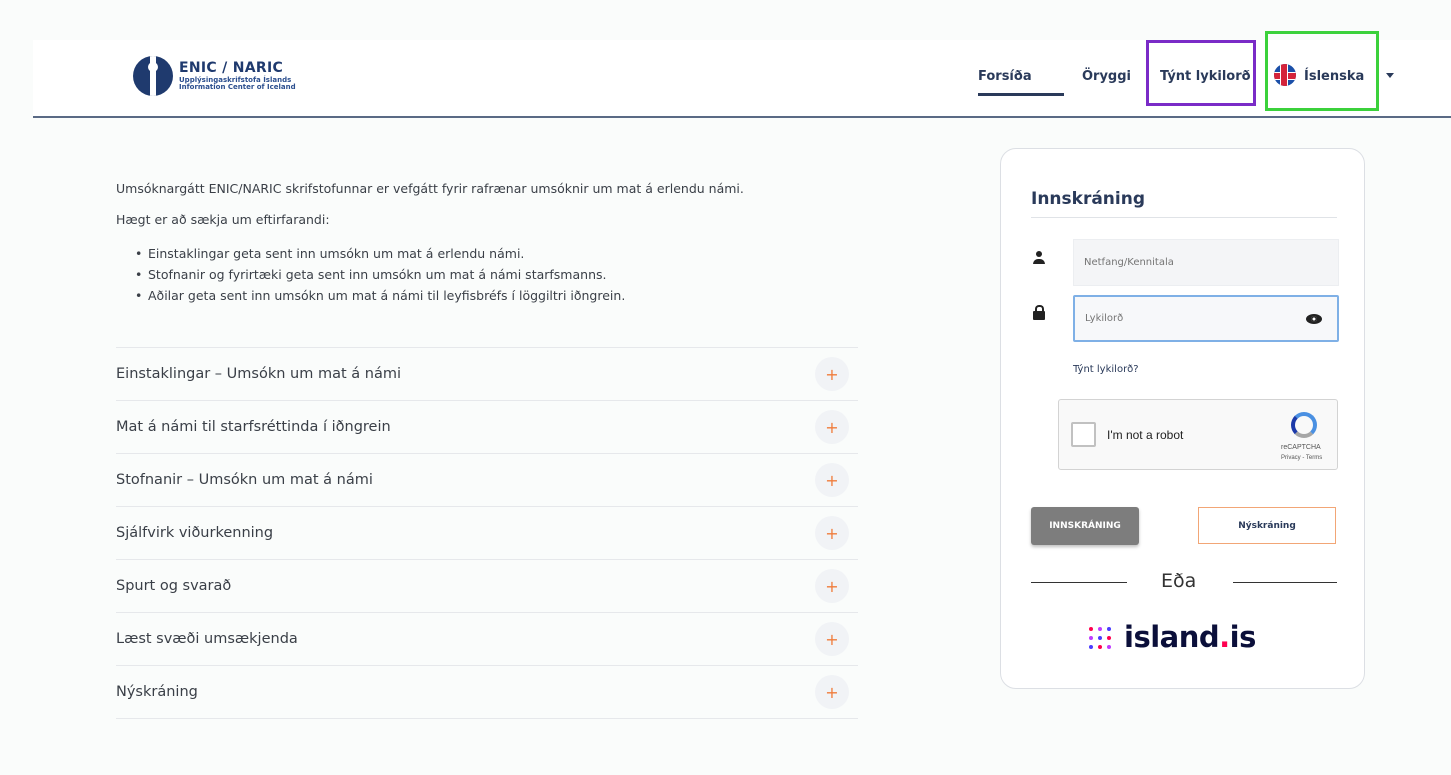 The width and height of the screenshot is (1451, 775). What do you see at coordinates (1334, 76) in the screenshot?
I see `language-selector: Íslenska` at bounding box center [1334, 76].